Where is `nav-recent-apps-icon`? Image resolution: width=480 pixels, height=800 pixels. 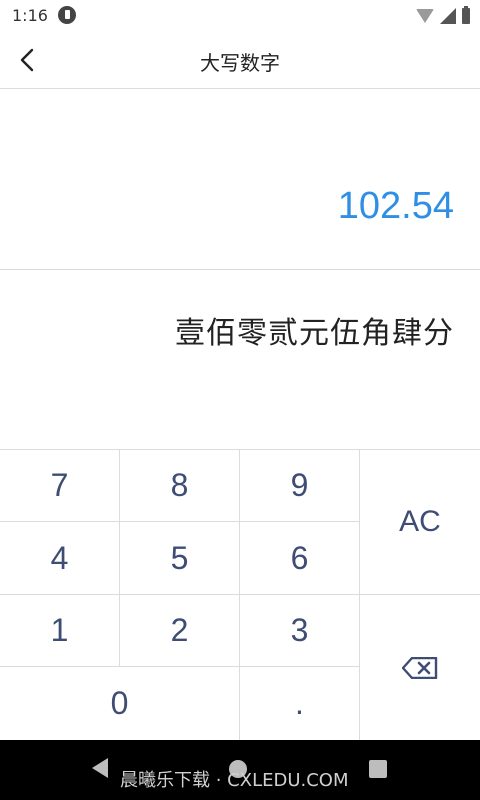 nav-recent-apps-icon is located at coordinates (378, 769).